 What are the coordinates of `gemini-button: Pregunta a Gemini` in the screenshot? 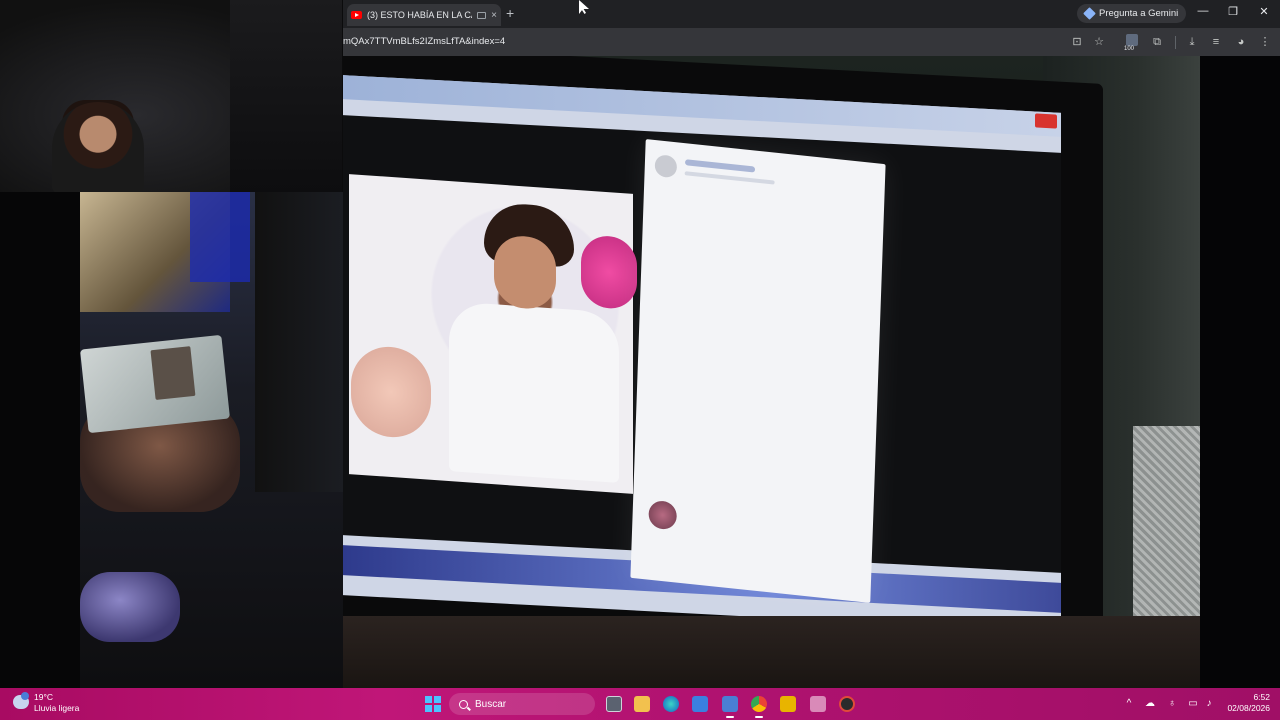 It's located at (1132, 13).